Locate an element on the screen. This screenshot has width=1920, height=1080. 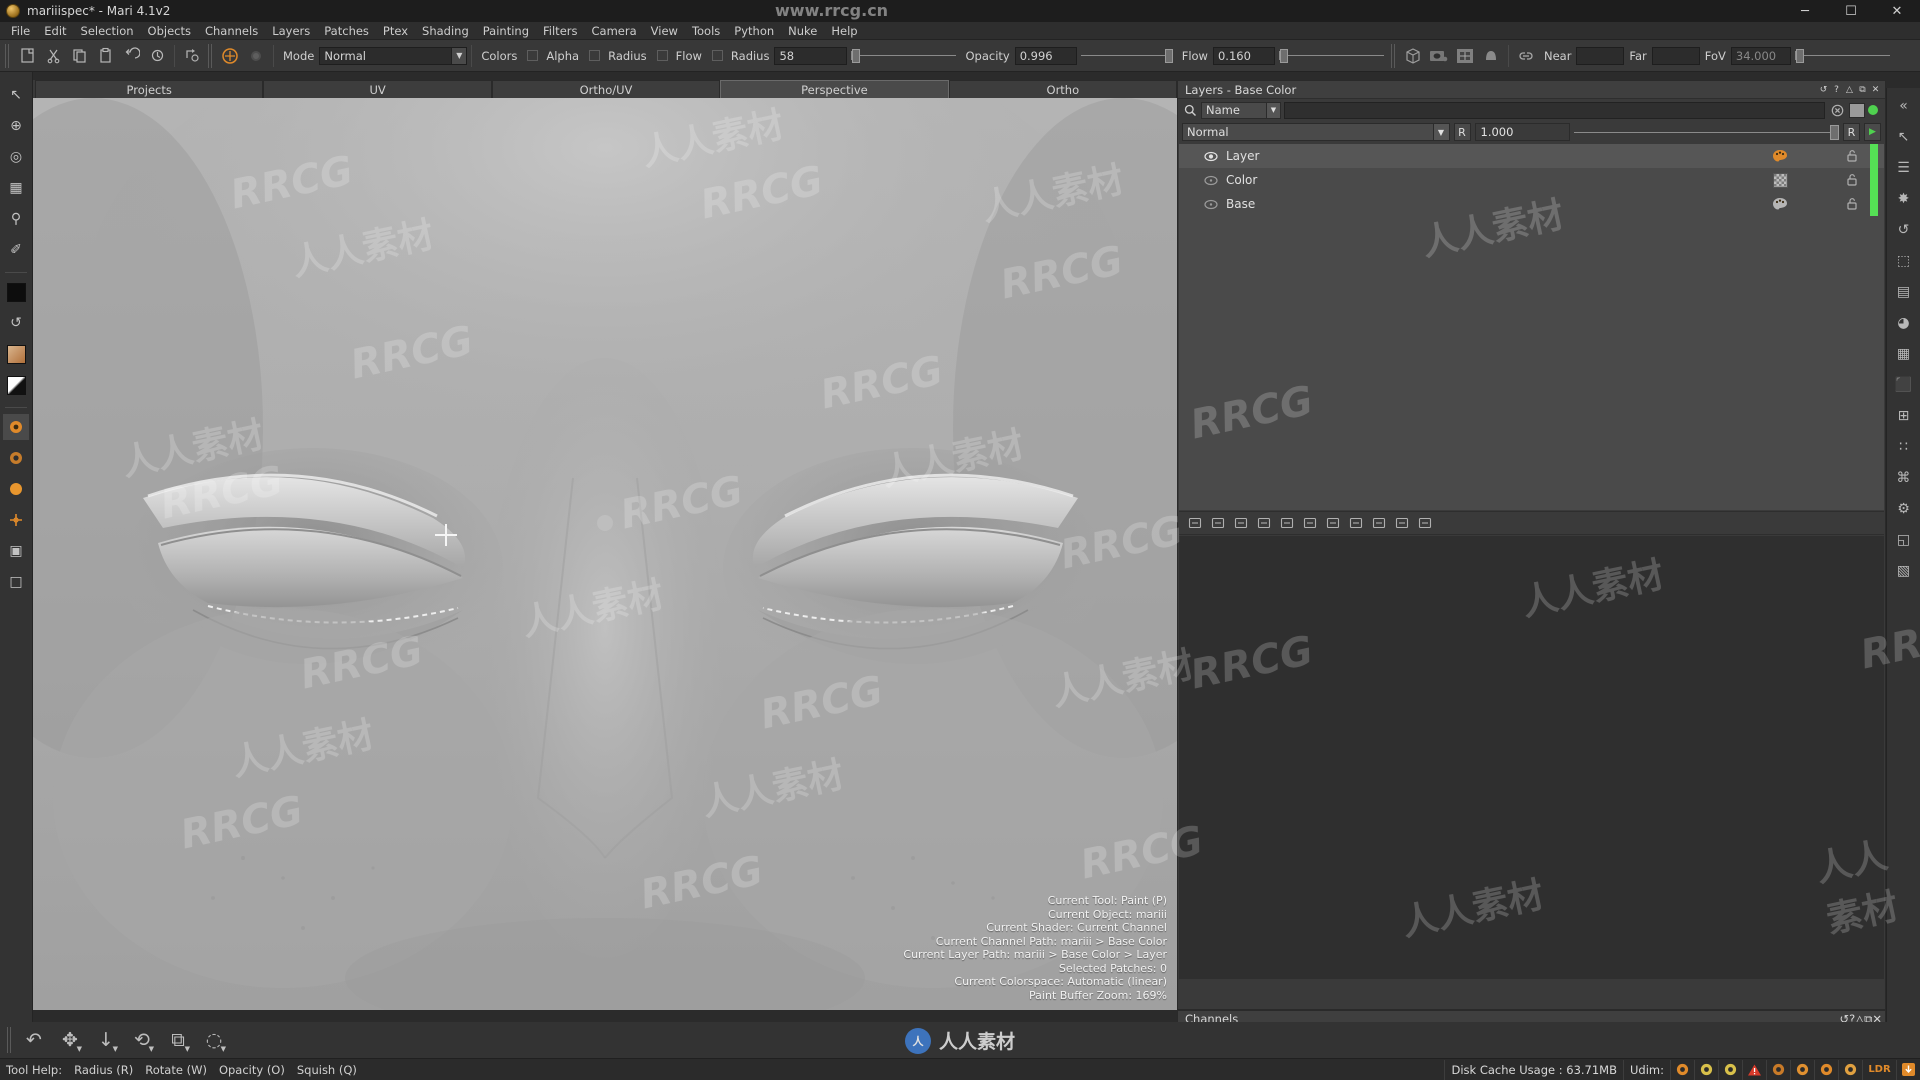
flow-slider is located at coordinates (1331, 56).